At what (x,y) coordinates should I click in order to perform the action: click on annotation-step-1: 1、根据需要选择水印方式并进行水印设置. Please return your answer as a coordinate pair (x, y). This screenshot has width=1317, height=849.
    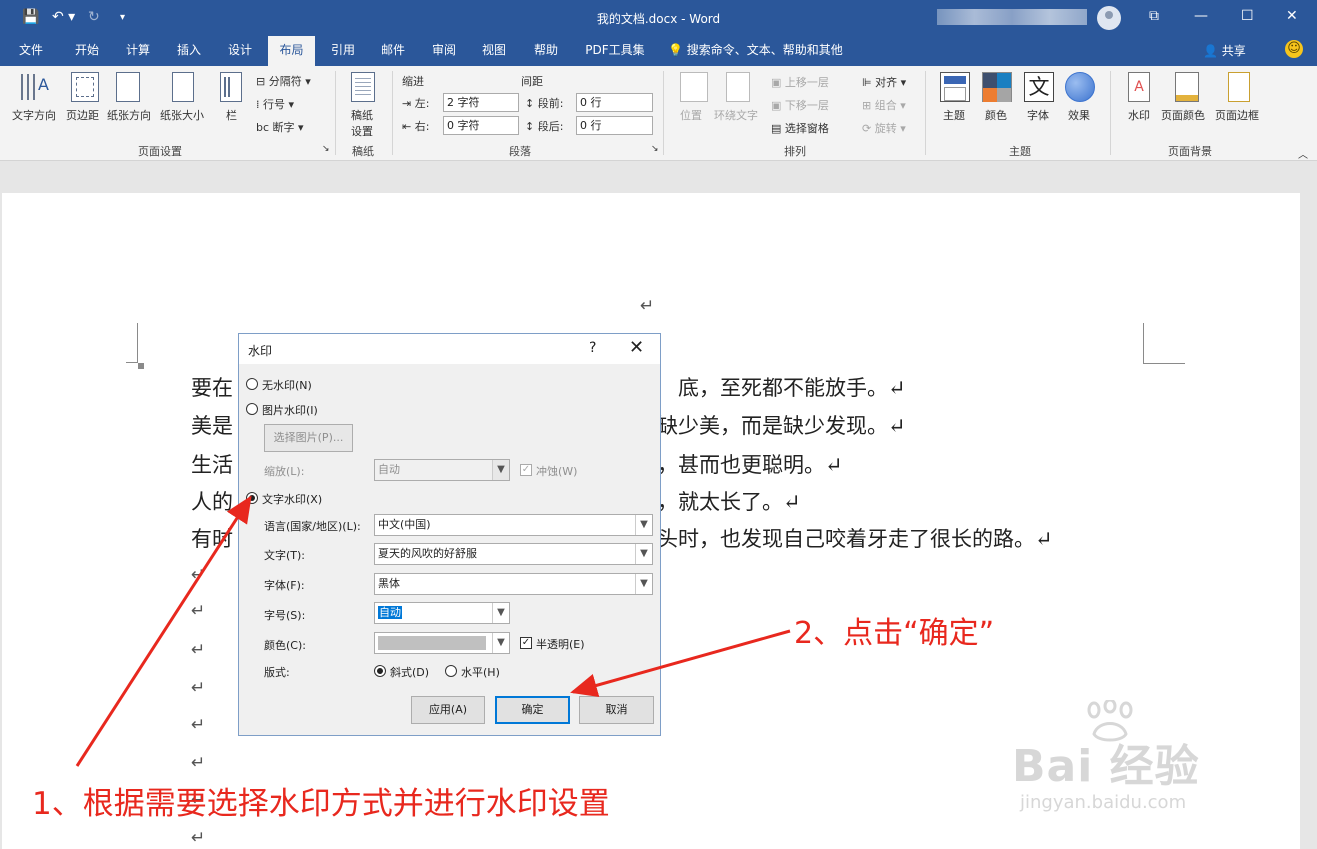
    Looking at the image, I should click on (321, 804).